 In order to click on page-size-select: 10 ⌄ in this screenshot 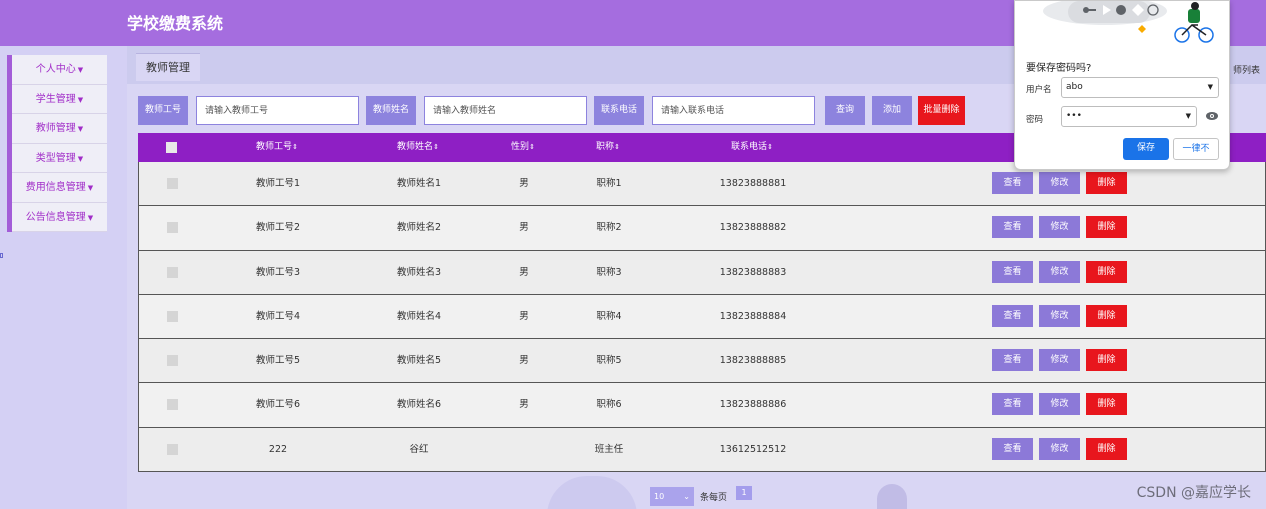, I will do `click(672, 496)`.